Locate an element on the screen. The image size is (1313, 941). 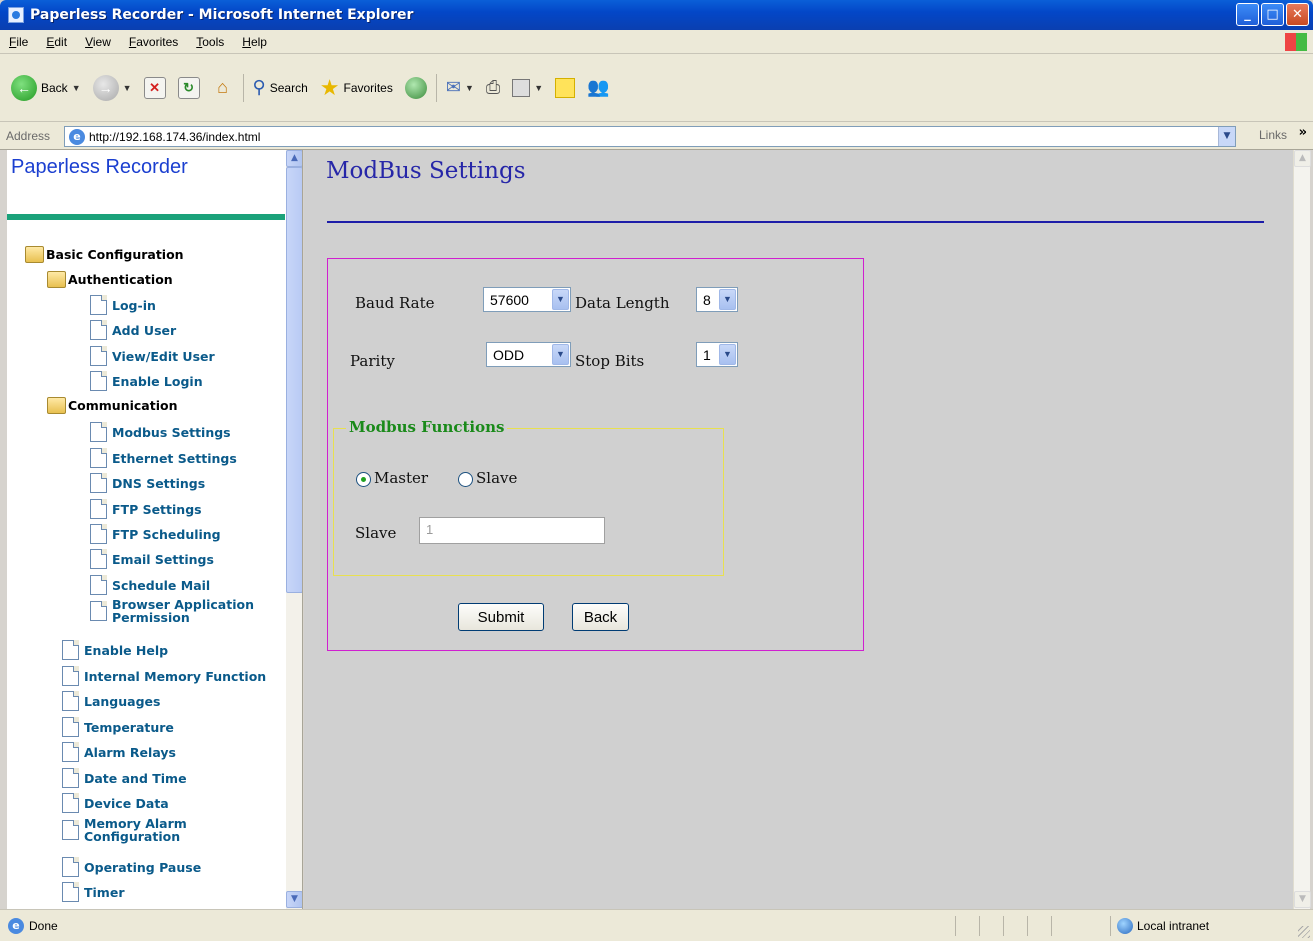
back-form-button: Back is located at coordinates (600, 617).